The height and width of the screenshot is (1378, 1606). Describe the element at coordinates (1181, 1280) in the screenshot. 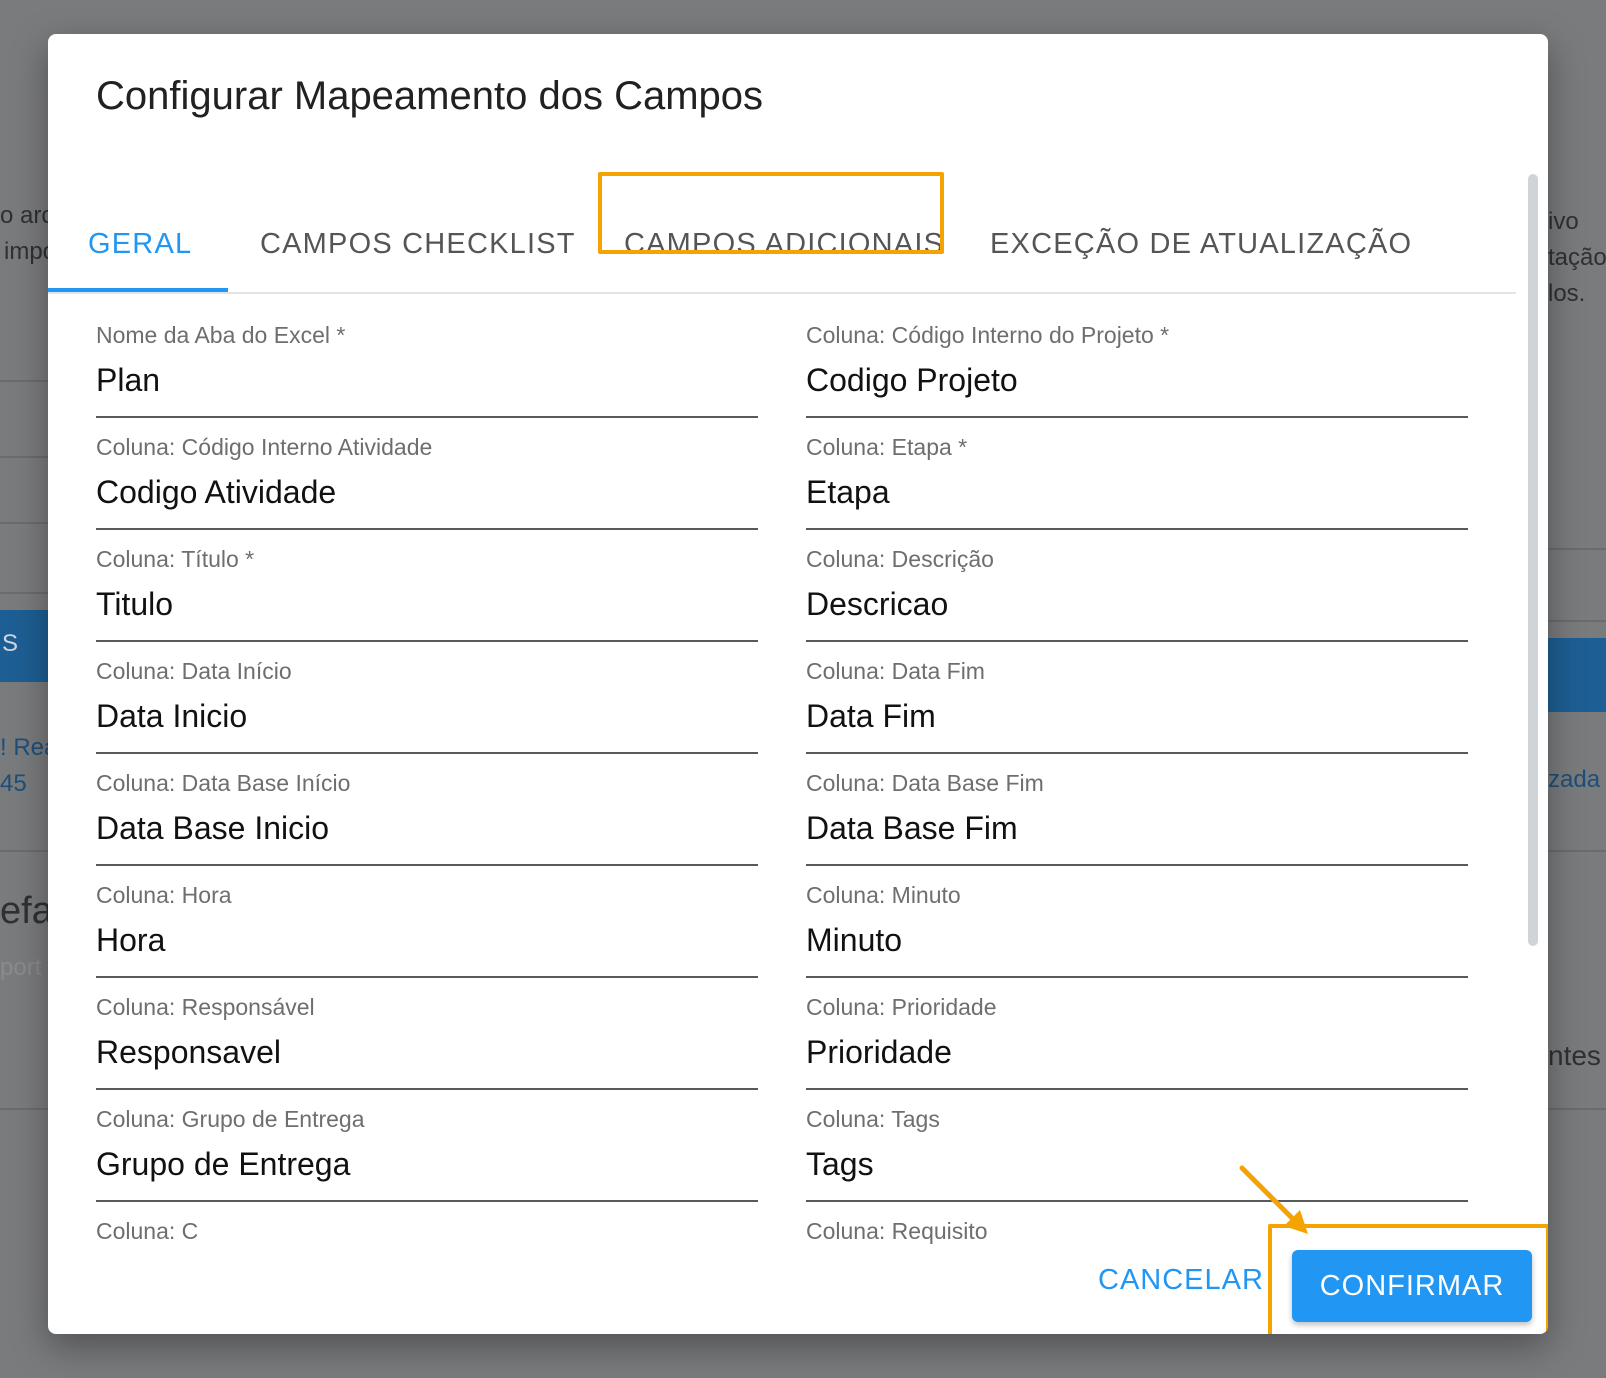

I see `cancel-button: CANCELAR` at that location.